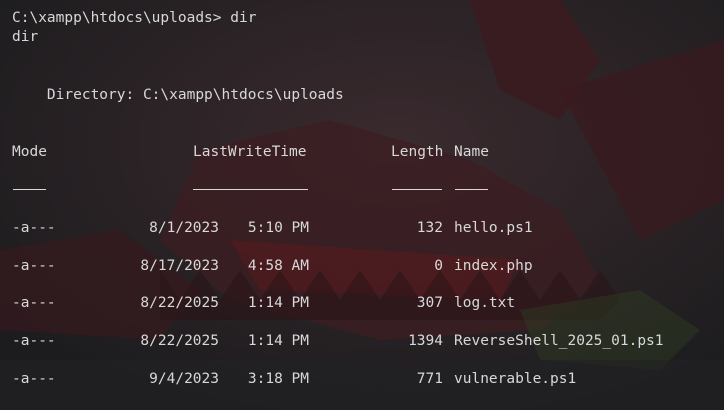 The width and height of the screenshot is (724, 410). What do you see at coordinates (417, 152) in the screenshot?
I see `header-length: Length` at bounding box center [417, 152].